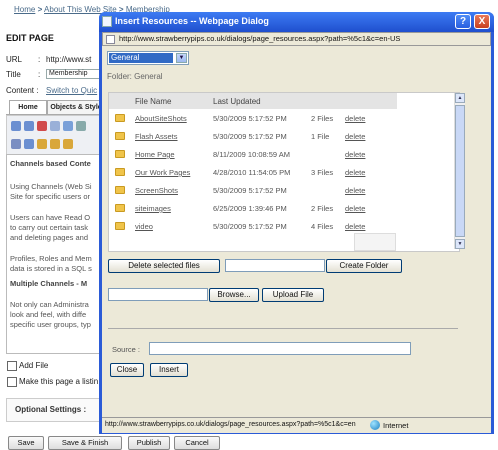 The width and height of the screenshot is (498, 450). I want to click on editor-heading: Channels based Conte, so click(50, 163).